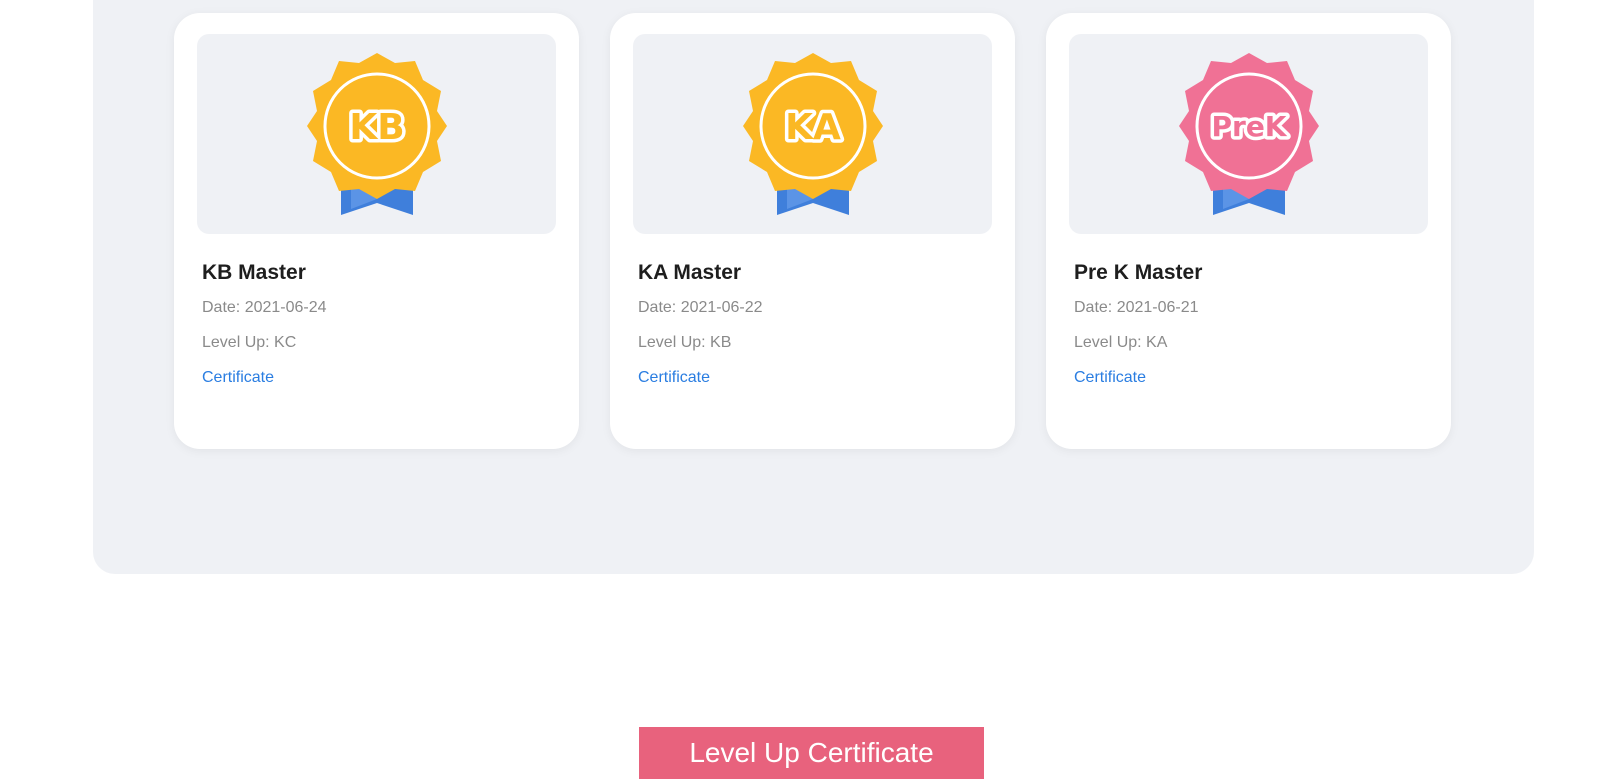  I want to click on kb-medal-icon: KB KB, so click(376, 134).